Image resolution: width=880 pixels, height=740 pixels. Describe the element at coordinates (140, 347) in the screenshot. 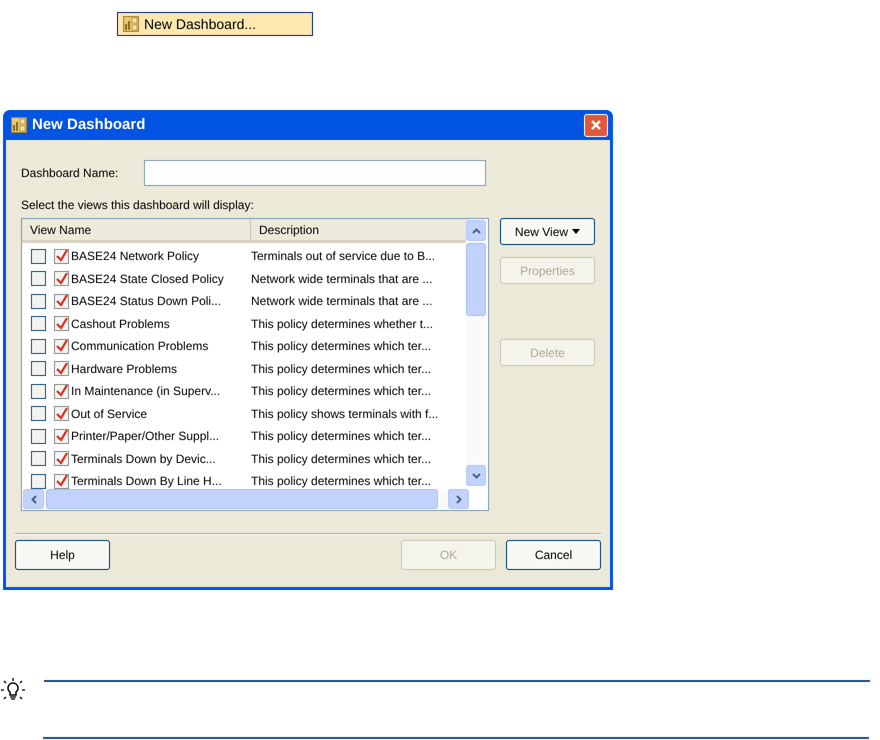

I see `view-name: Communication Problems` at that location.